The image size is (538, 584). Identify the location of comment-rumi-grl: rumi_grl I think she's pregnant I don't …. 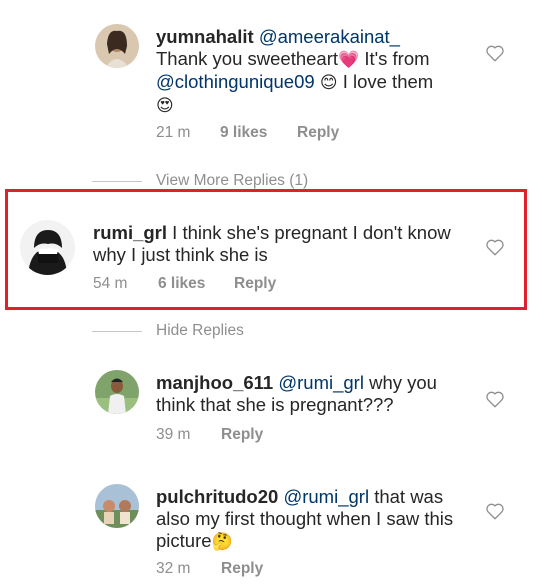
(278, 244).